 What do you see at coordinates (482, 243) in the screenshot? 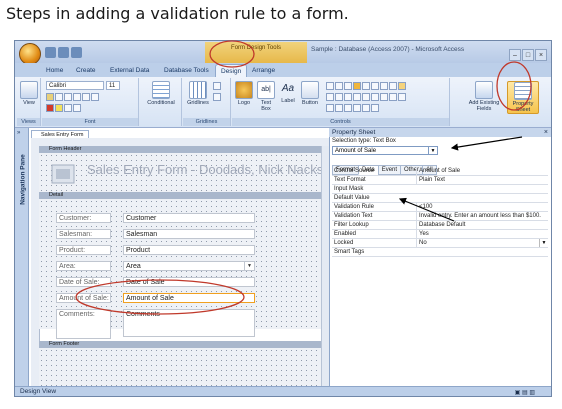
I see `property-value: No` at bounding box center [482, 243].